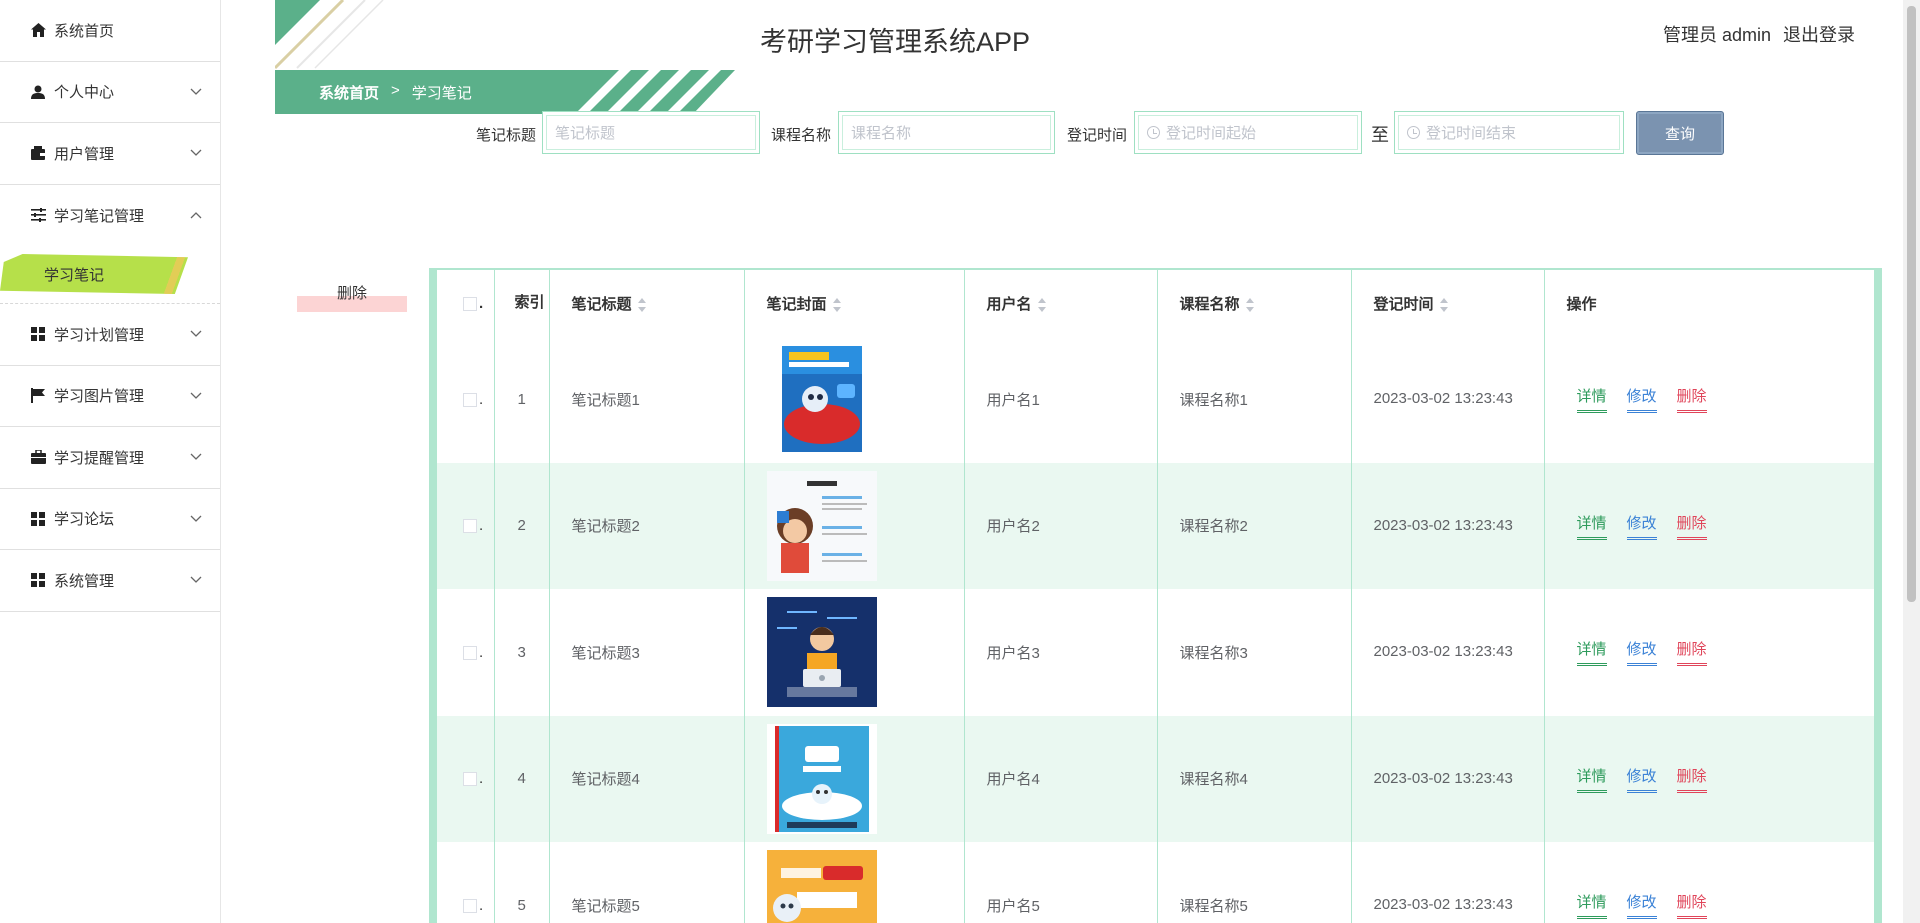  What do you see at coordinates (1380, 135) in the screenshot?
I see `range-separator: 至` at bounding box center [1380, 135].